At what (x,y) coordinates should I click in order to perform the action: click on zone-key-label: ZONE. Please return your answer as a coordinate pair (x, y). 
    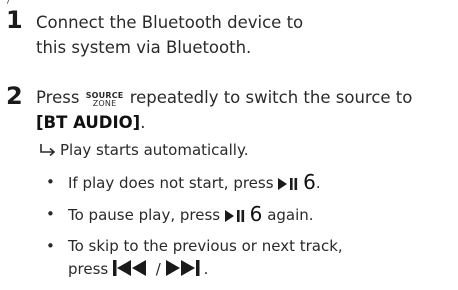
    Looking at the image, I should click on (104, 103).